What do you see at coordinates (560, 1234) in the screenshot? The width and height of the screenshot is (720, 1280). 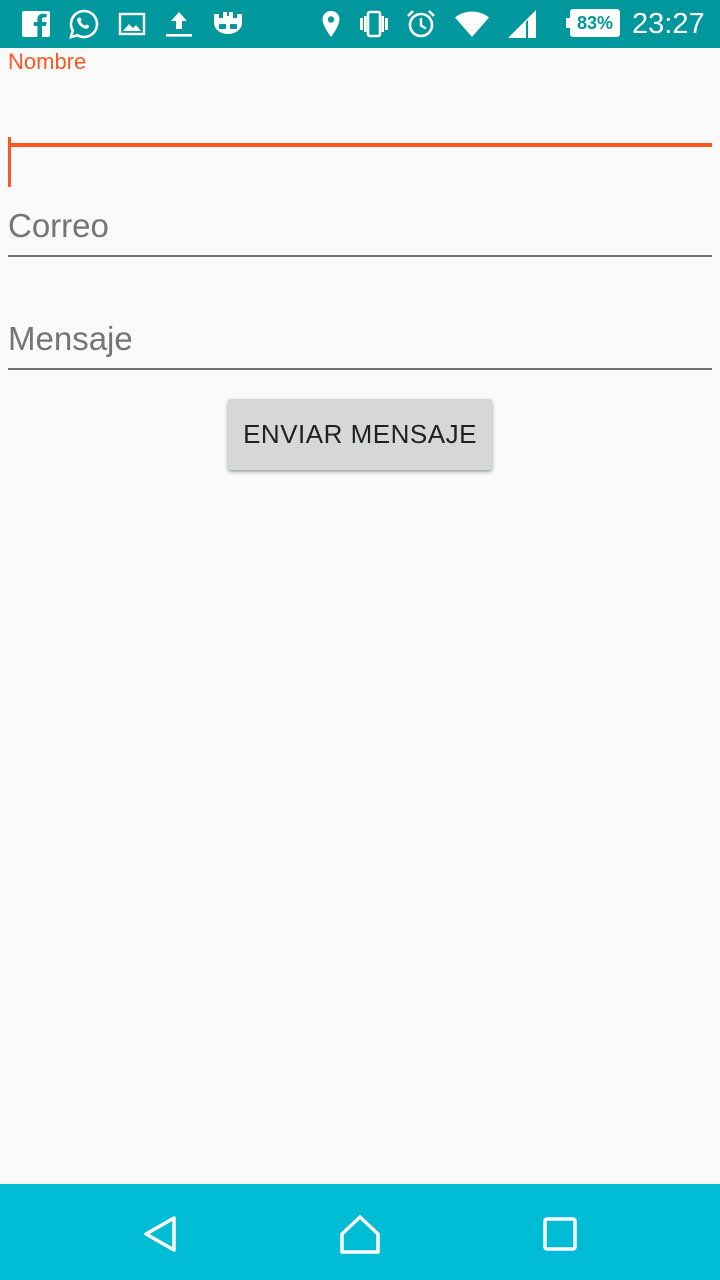 I see `recents-icon` at bounding box center [560, 1234].